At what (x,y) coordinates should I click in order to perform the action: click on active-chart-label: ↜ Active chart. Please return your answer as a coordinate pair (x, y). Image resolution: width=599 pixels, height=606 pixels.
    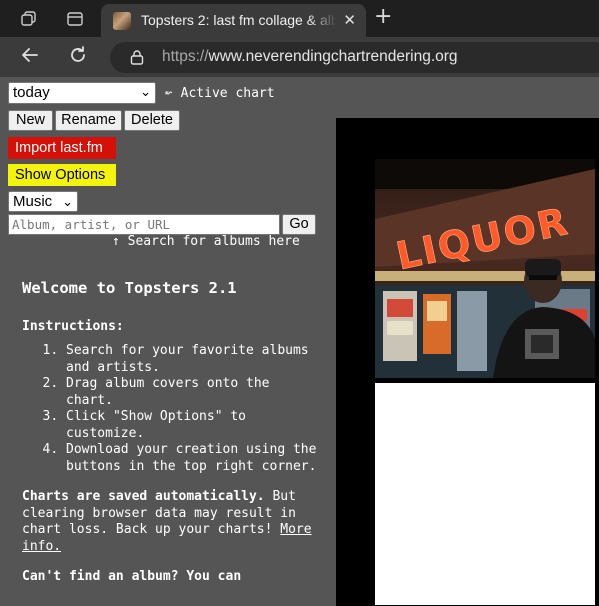
    Looking at the image, I should click on (220, 93).